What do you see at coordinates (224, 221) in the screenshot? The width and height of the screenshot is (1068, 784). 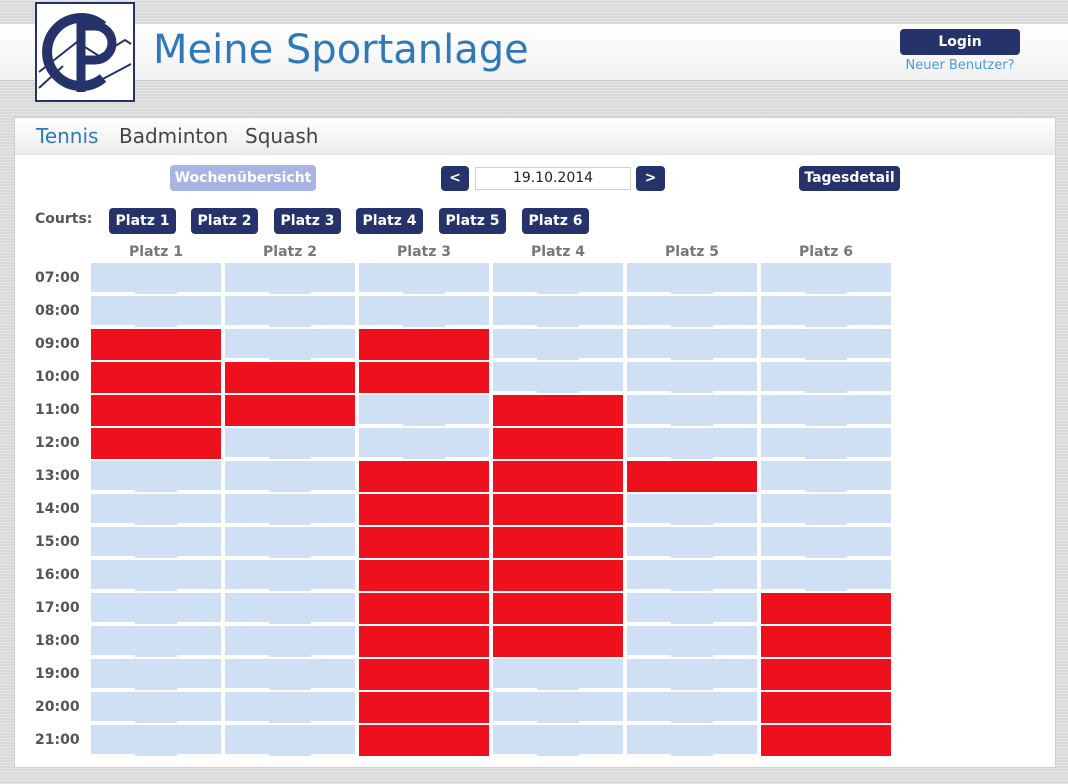 I see `court-button-2: Platz 2` at bounding box center [224, 221].